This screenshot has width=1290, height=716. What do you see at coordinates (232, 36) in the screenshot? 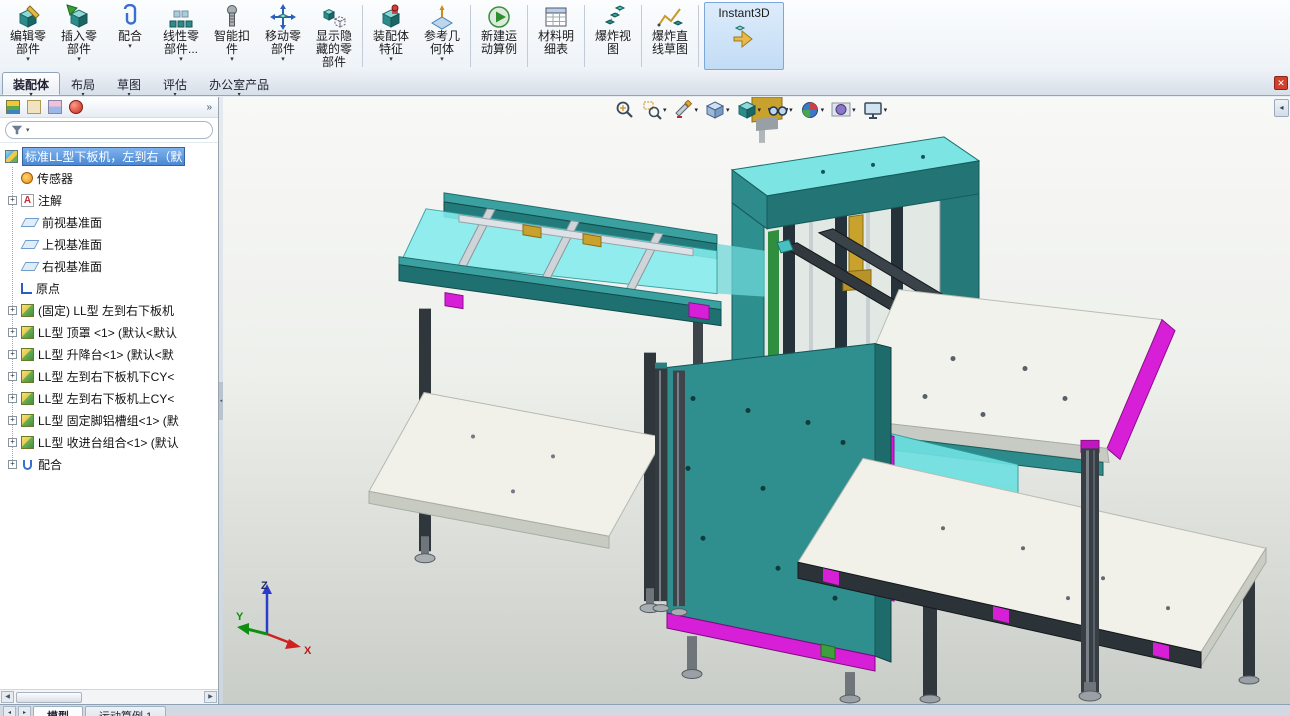
I see `smart-fasteners-button: 智能扣件 ▾` at bounding box center [232, 36].